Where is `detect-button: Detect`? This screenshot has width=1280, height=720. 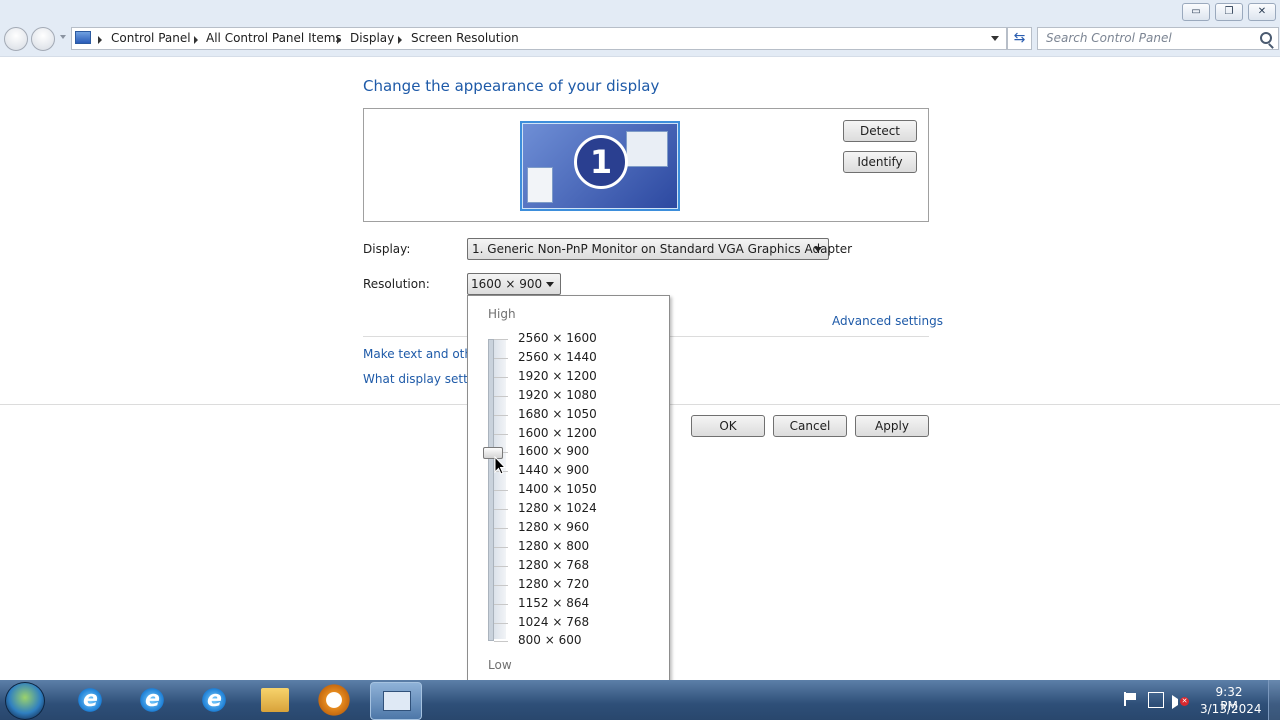 detect-button: Detect is located at coordinates (880, 131).